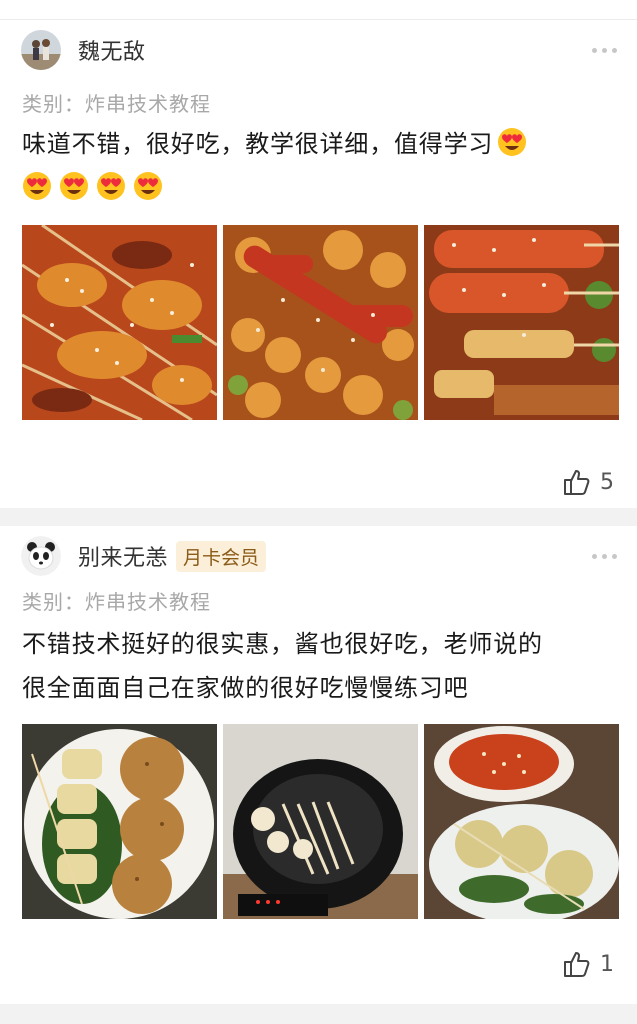 The image size is (637, 1024). Describe the element at coordinates (112, 50) in the screenshot. I see `username: 魏无敌` at that location.